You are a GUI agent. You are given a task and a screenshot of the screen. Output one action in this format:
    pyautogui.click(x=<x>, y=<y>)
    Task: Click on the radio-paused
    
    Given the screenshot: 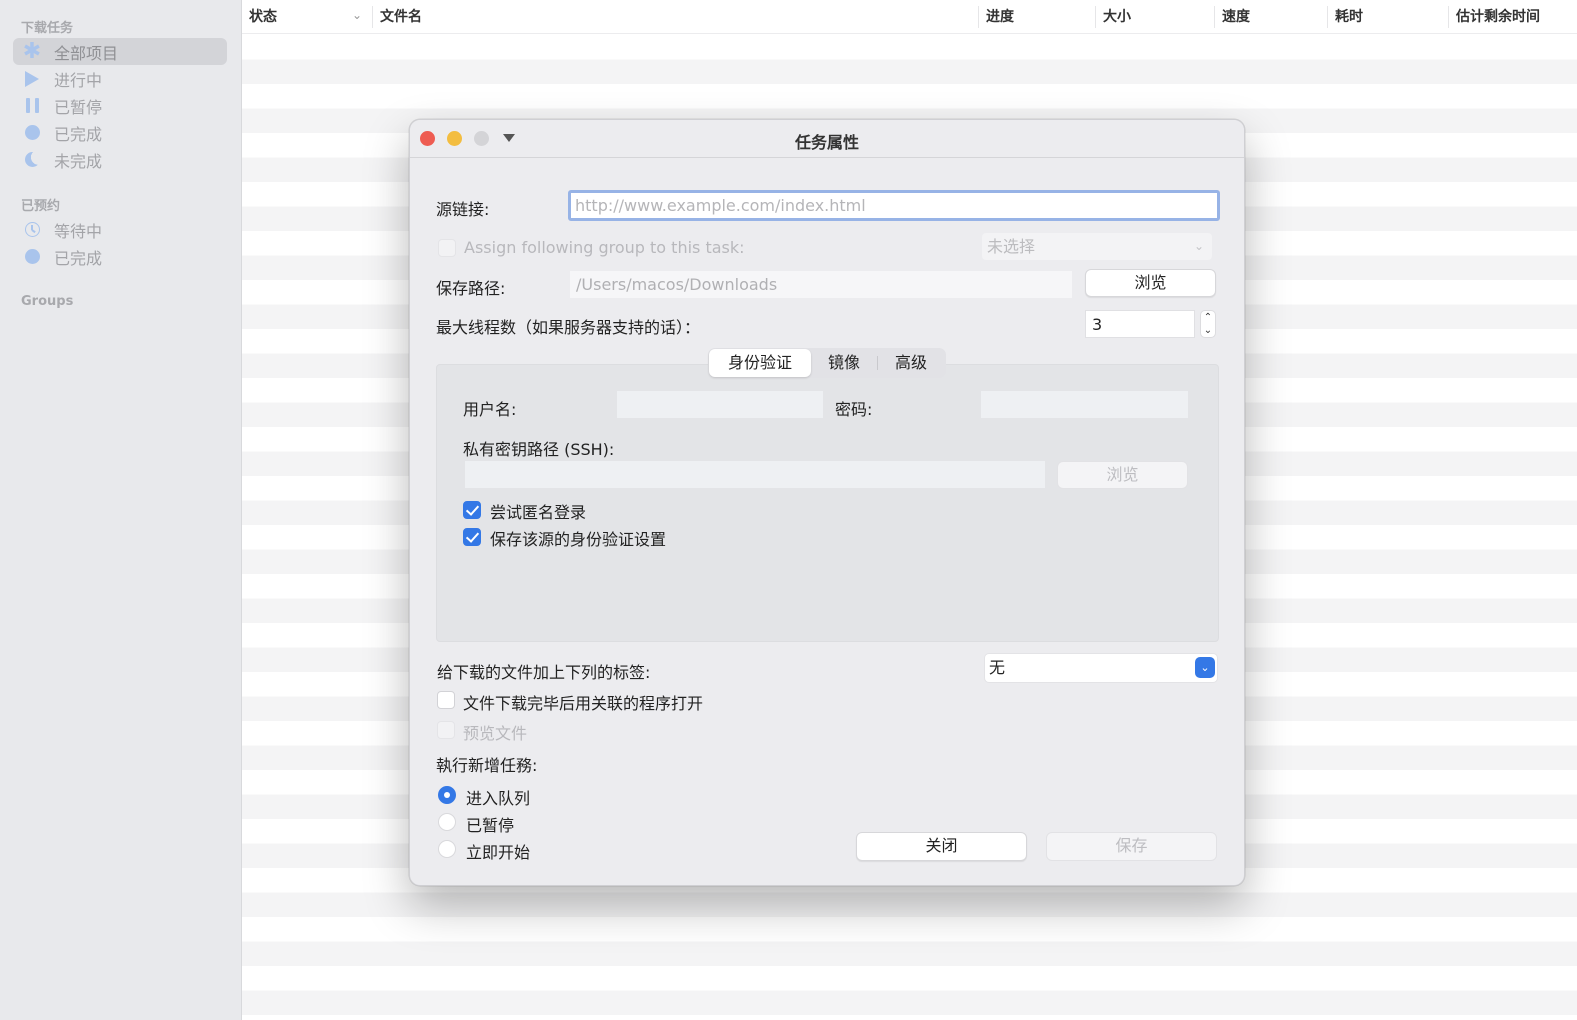 What is the action you would take?
    pyautogui.click(x=447, y=822)
    